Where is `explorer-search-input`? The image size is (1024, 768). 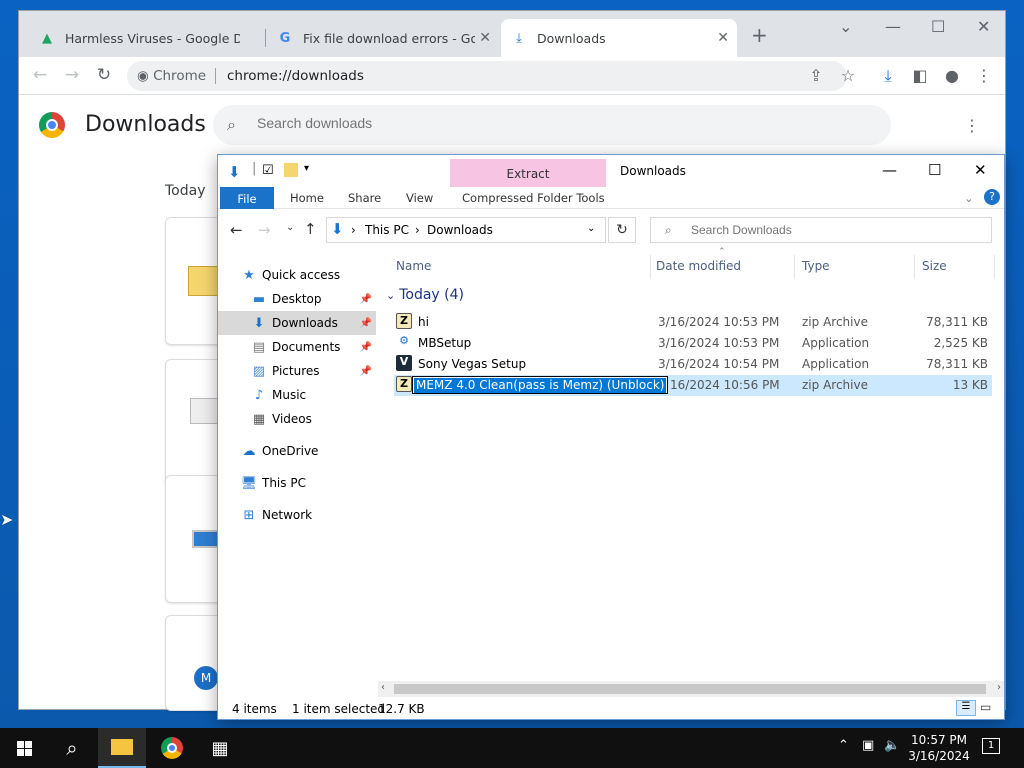 explorer-search-input is located at coordinates (836, 230).